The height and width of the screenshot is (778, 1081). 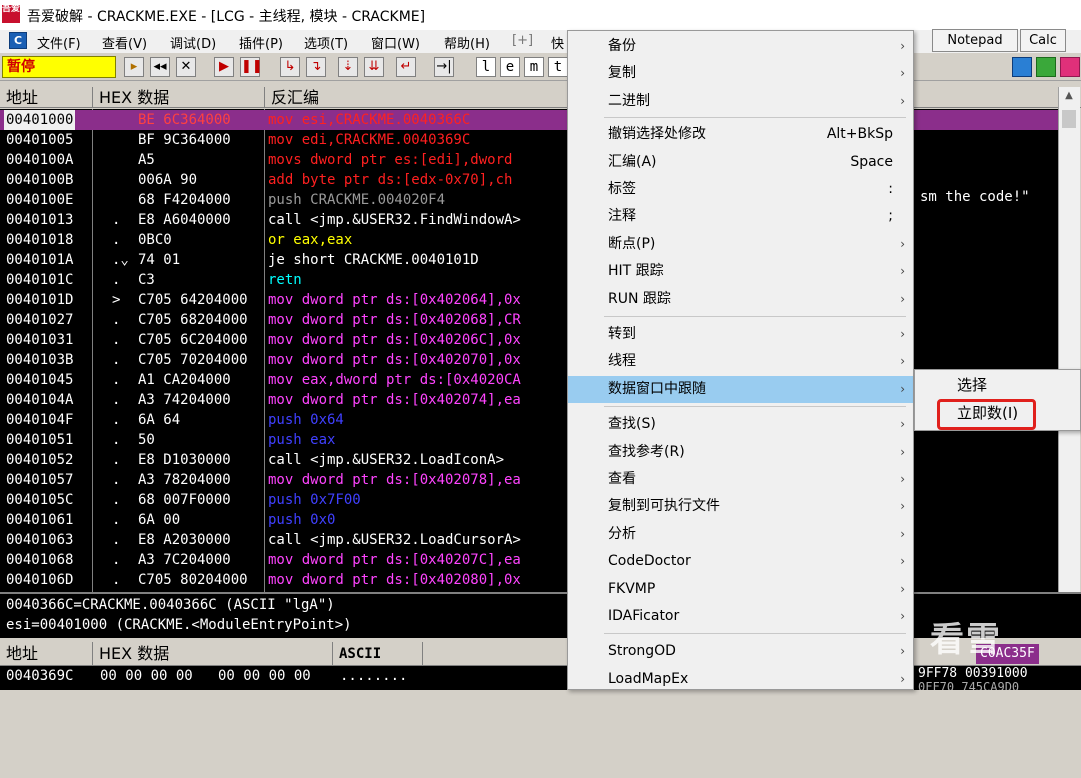 I want to click on context-menu-item: 备份 ›, so click(x=740, y=46).